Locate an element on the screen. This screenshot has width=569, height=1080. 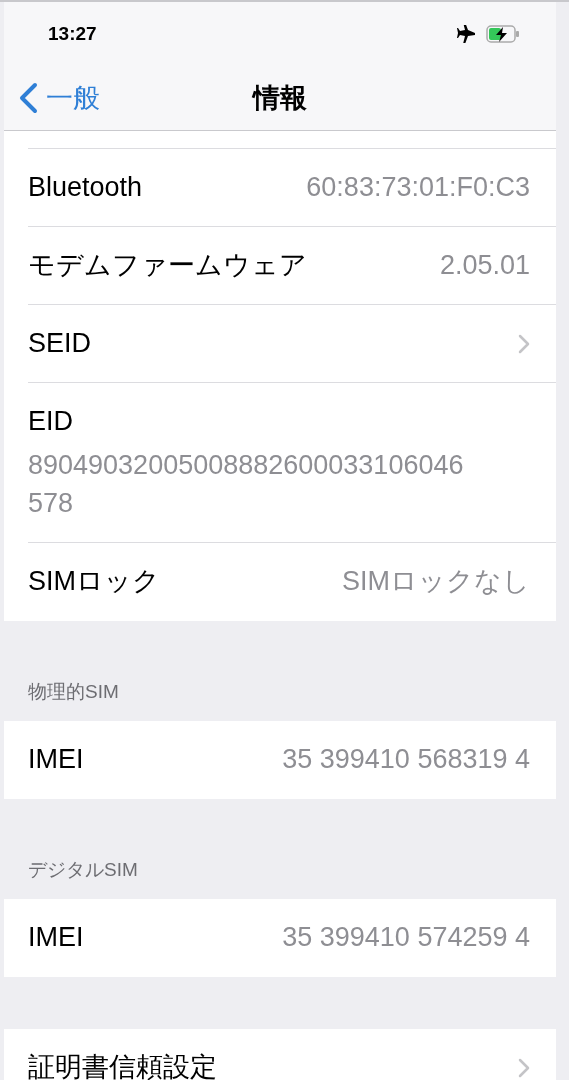
row-value: SIMロックなし is located at coordinates (436, 582).